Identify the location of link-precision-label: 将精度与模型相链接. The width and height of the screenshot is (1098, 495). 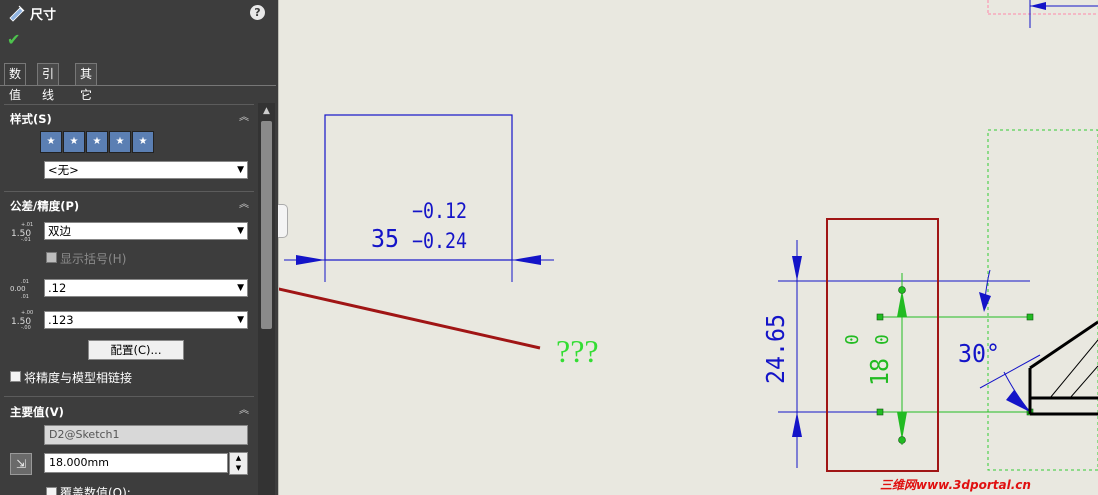
(78, 378).